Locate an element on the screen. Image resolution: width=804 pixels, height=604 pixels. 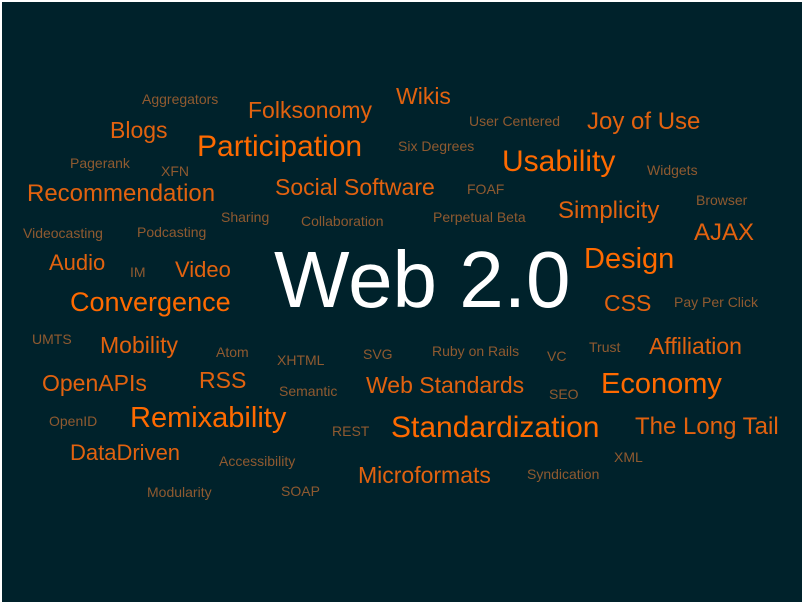
cloud-term-rss: RSS is located at coordinates (223, 380).